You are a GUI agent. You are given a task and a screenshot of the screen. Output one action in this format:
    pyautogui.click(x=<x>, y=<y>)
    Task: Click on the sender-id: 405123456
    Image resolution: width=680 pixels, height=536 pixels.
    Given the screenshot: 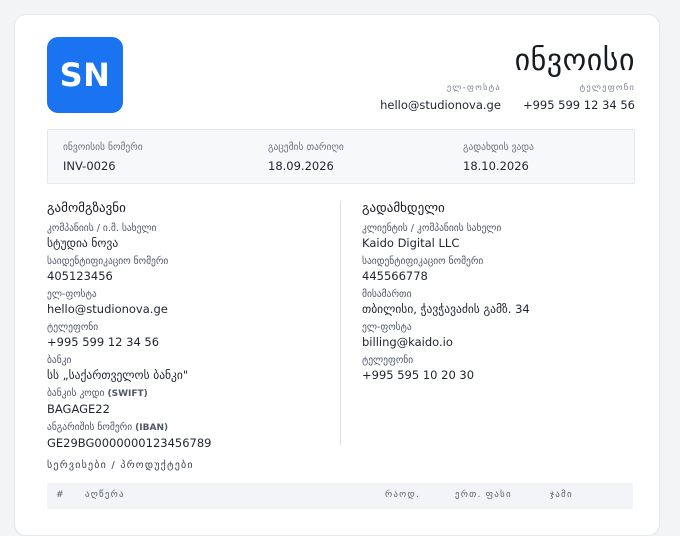 What is the action you would take?
    pyautogui.click(x=80, y=276)
    